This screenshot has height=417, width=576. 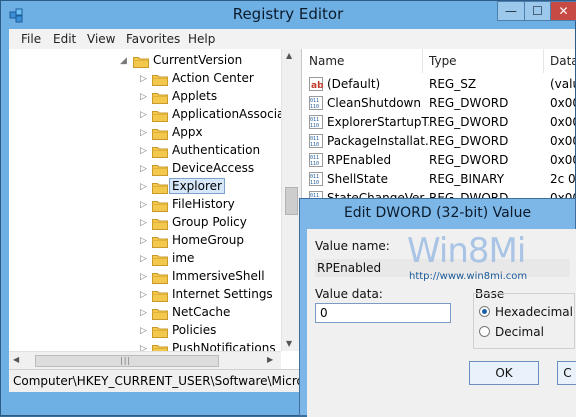 What do you see at coordinates (483, 61) in the screenshot?
I see `column-header-type: Type` at bounding box center [483, 61].